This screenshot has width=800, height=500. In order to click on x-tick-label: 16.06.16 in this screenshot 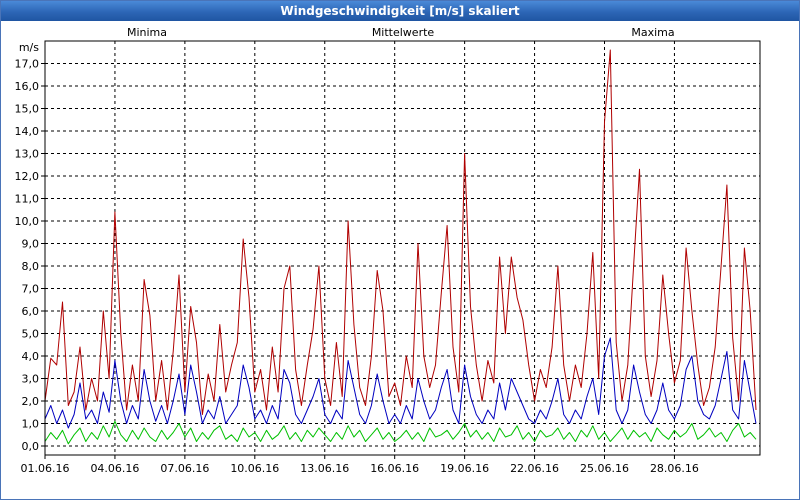, I will do `click(394, 468)`.